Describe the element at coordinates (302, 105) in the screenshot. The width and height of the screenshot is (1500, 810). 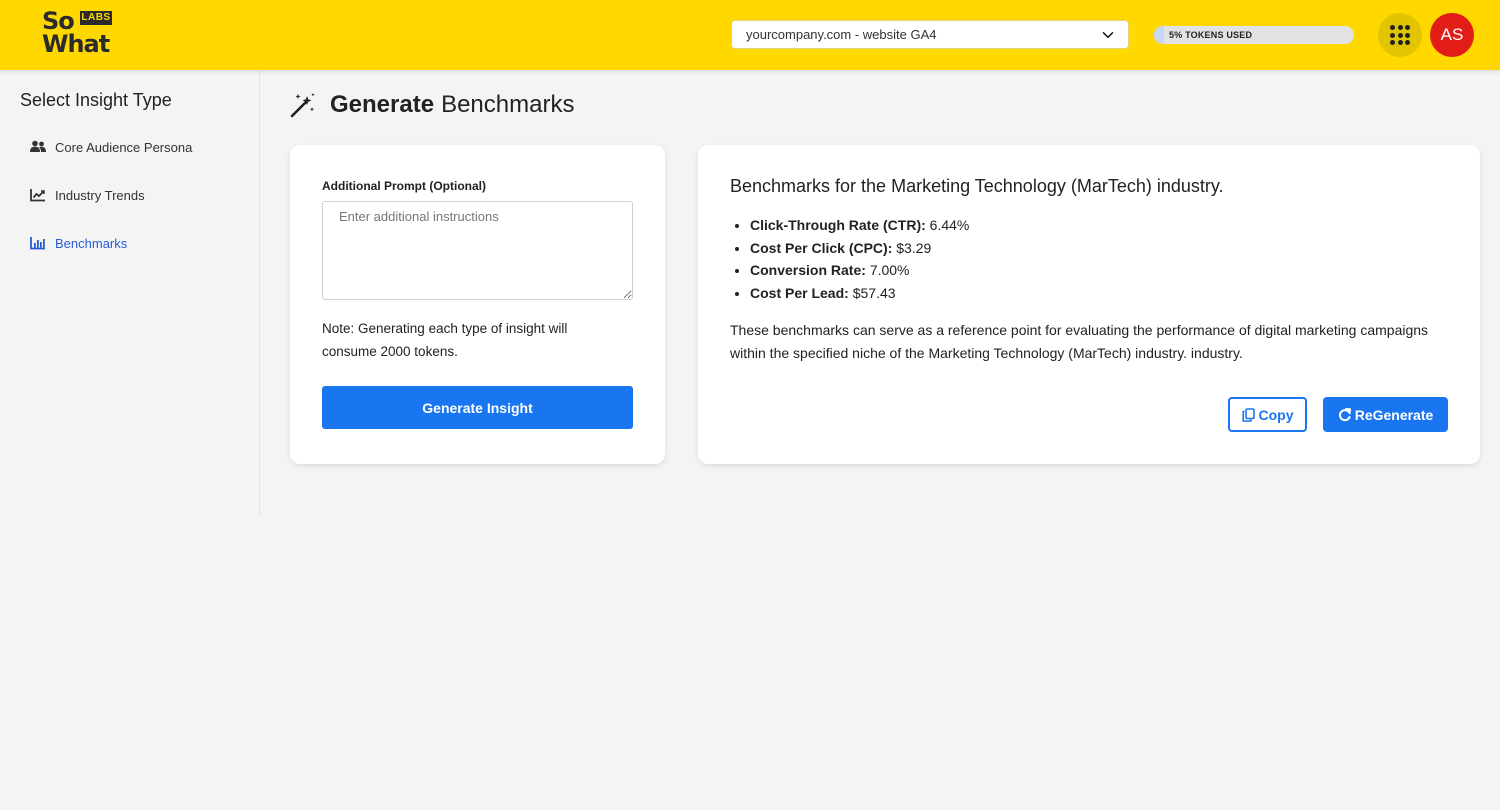
I see `magic-wand-icon` at that location.